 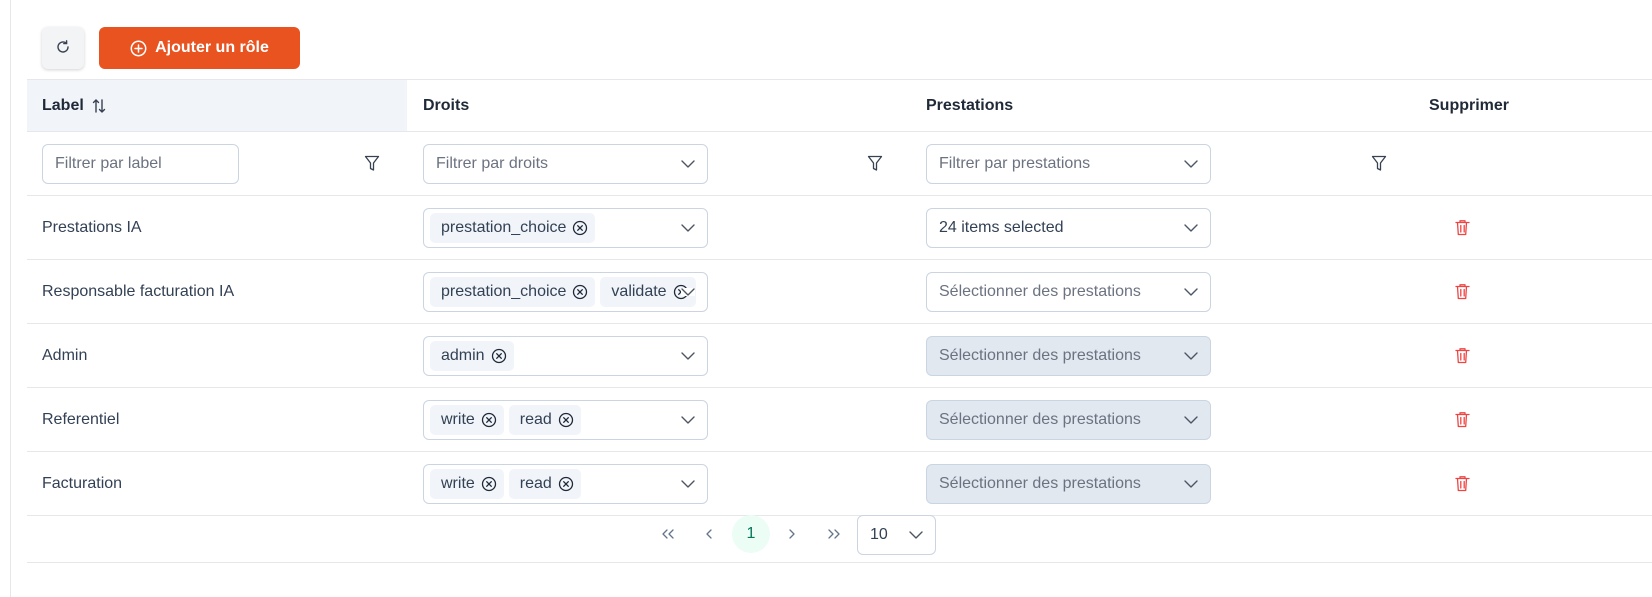 What do you see at coordinates (639, 291) in the screenshot?
I see `droit-chip-label: validate` at bounding box center [639, 291].